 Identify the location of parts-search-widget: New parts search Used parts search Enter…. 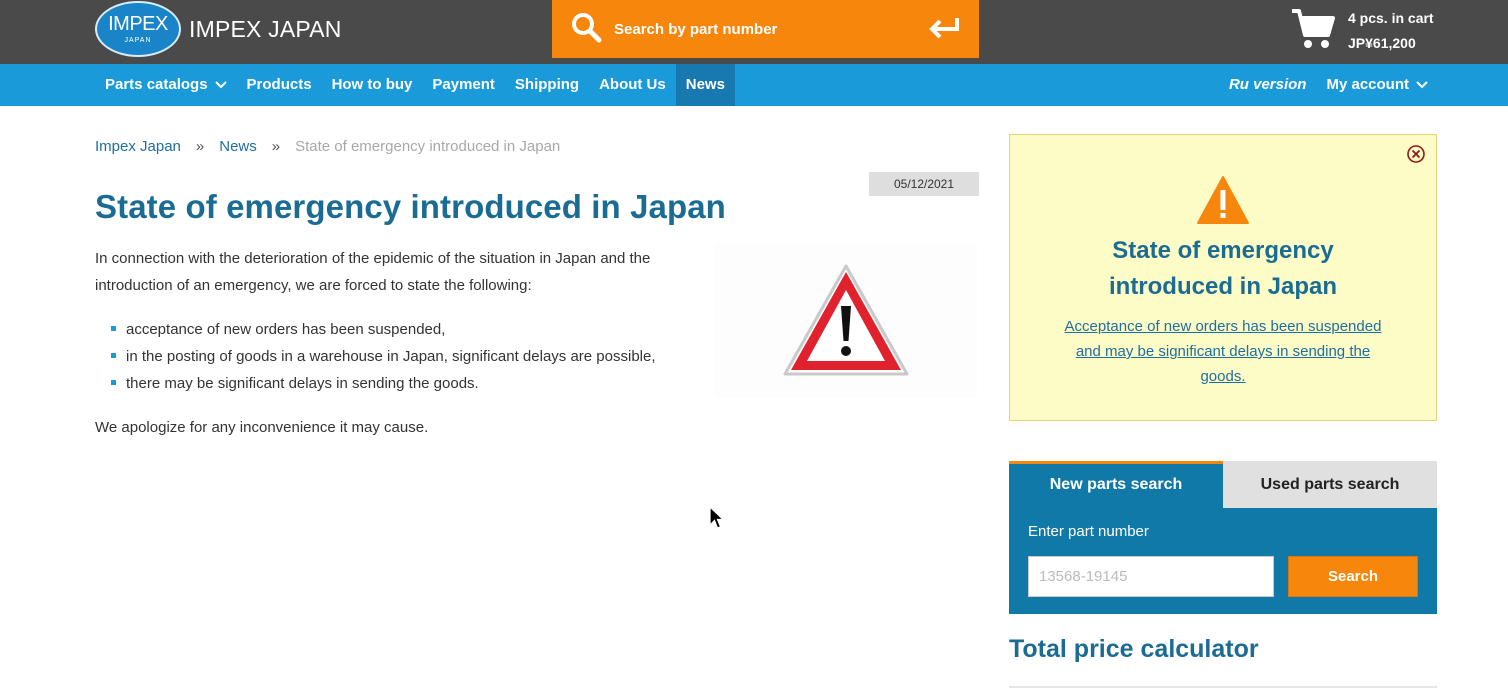
(1223, 537).